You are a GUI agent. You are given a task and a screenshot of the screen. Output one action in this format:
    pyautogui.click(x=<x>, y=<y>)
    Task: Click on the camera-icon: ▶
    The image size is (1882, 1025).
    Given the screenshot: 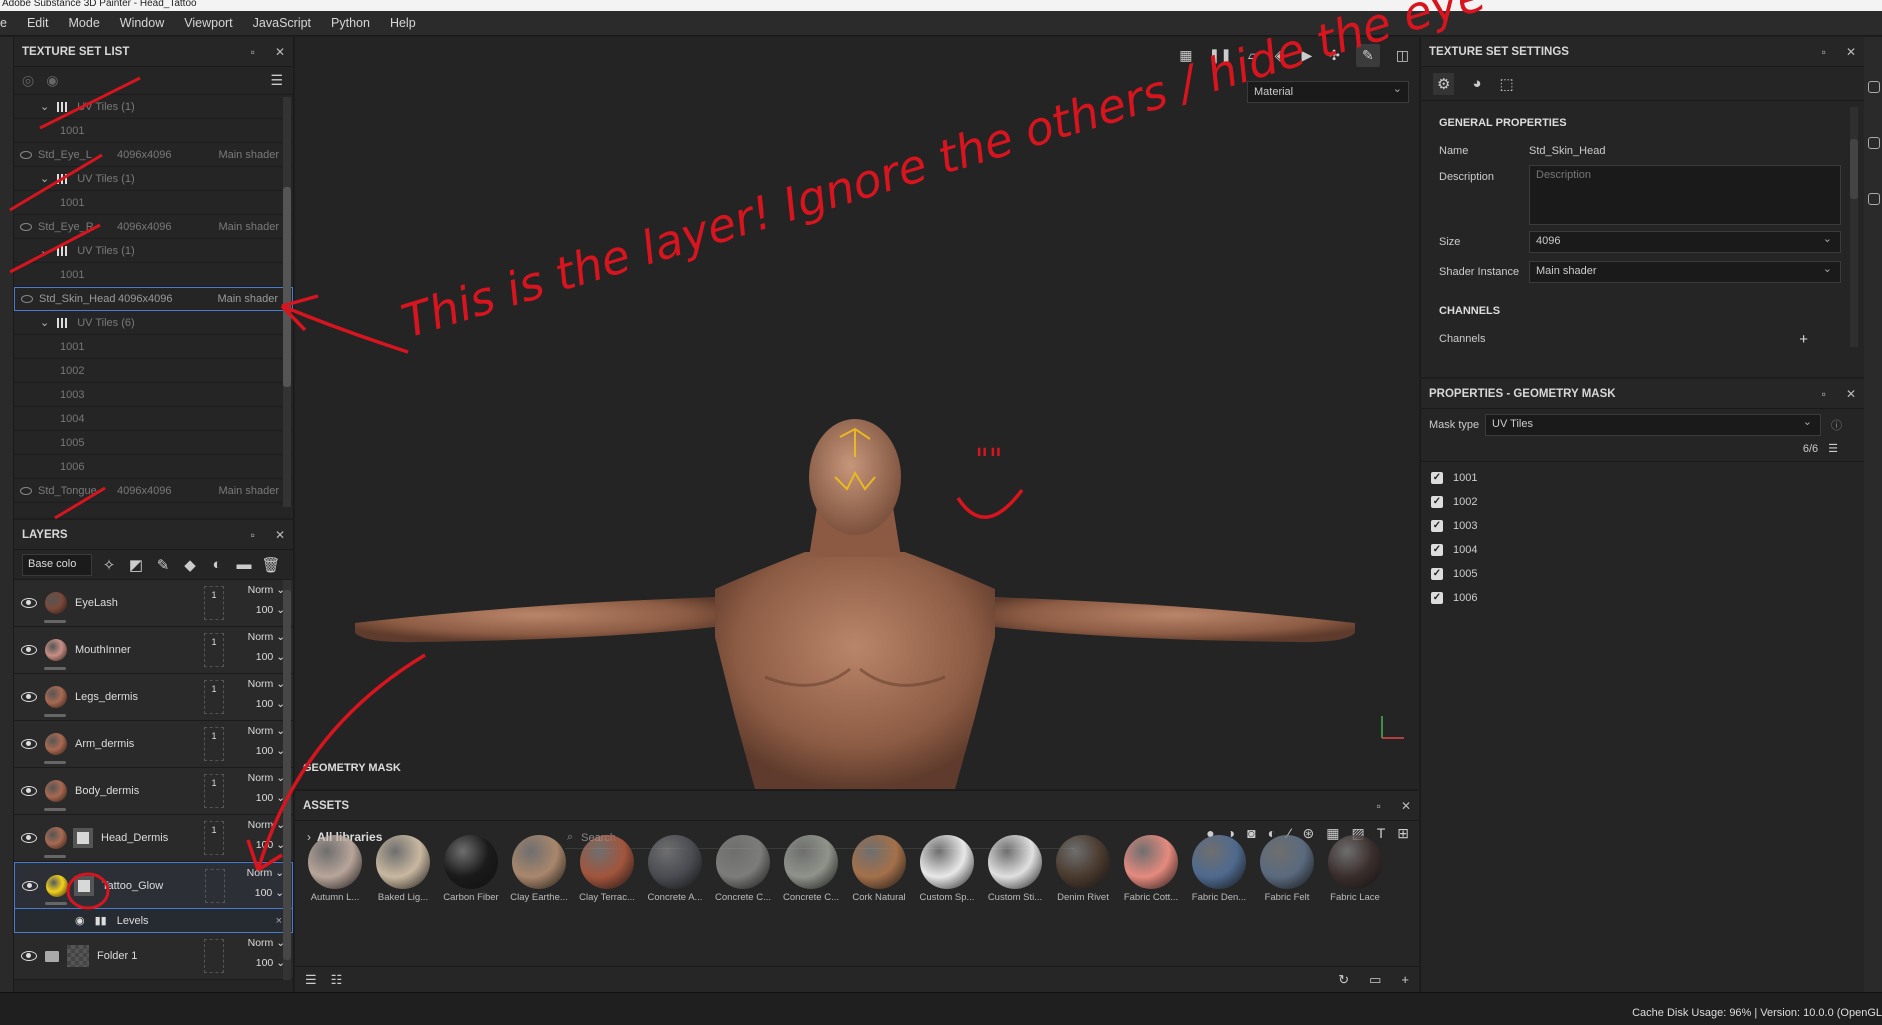 What is the action you would take?
    pyautogui.click(x=1307, y=55)
    